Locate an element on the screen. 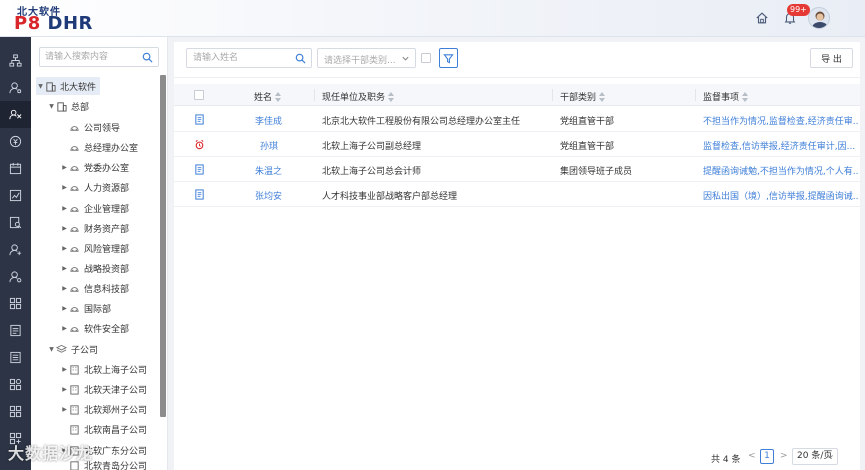 The height and width of the screenshot is (470, 865). cell-name: 李佳成 is located at coordinates (268, 120).